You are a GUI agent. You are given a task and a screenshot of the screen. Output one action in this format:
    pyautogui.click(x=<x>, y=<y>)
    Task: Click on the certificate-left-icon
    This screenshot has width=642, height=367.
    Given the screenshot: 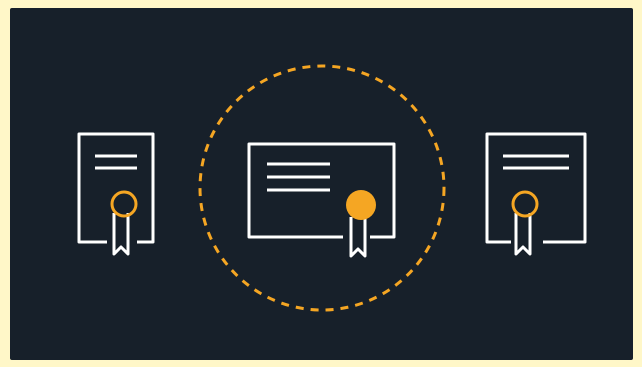 What is the action you would take?
    pyautogui.click(x=116, y=194)
    